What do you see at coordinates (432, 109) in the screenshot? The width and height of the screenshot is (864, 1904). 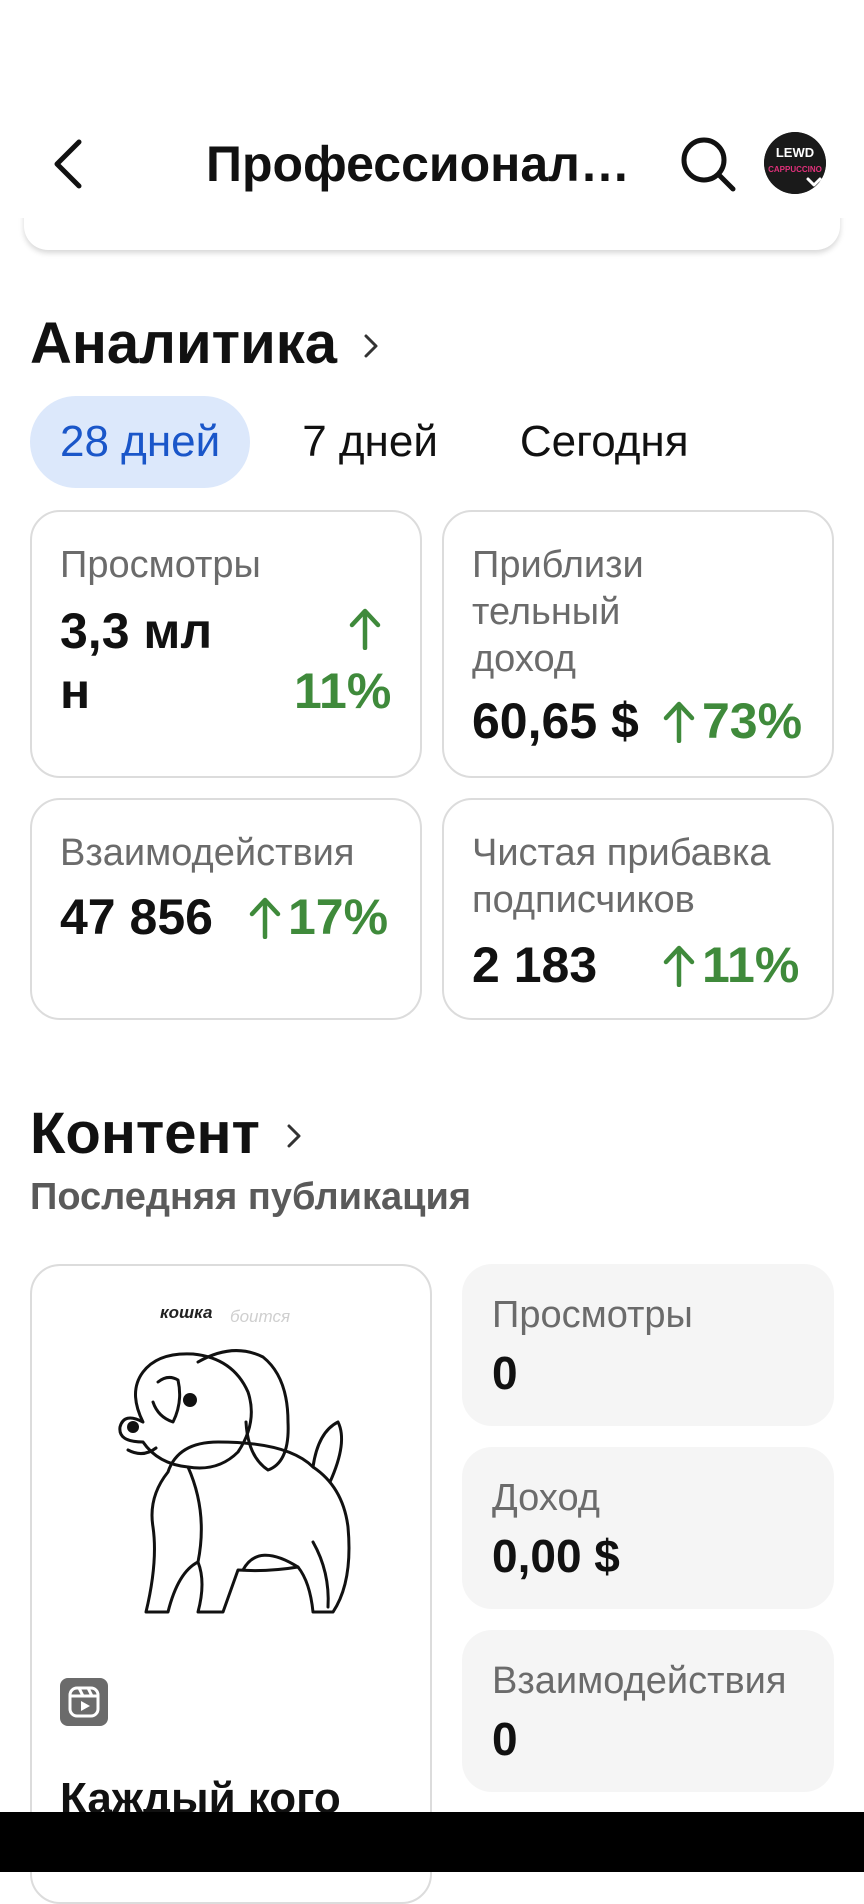 I see `top-app-bar: Профессиональ… LEWD CAPPUCCINO` at bounding box center [432, 109].